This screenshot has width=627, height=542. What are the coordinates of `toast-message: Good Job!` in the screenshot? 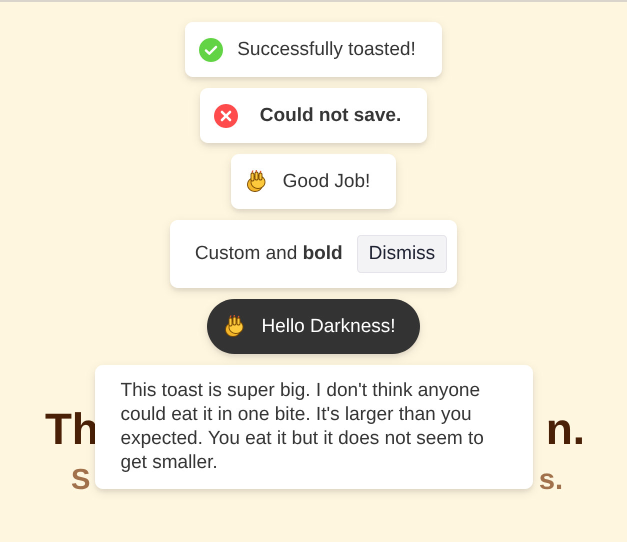 It's located at (326, 182).